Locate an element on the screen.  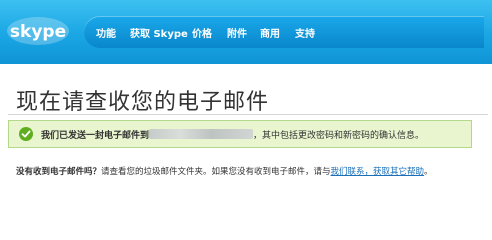
notice-text: 我们已发送一封电子邮件到 ，其中包括更改密码和新密码的确认信息。 is located at coordinates (232, 134).